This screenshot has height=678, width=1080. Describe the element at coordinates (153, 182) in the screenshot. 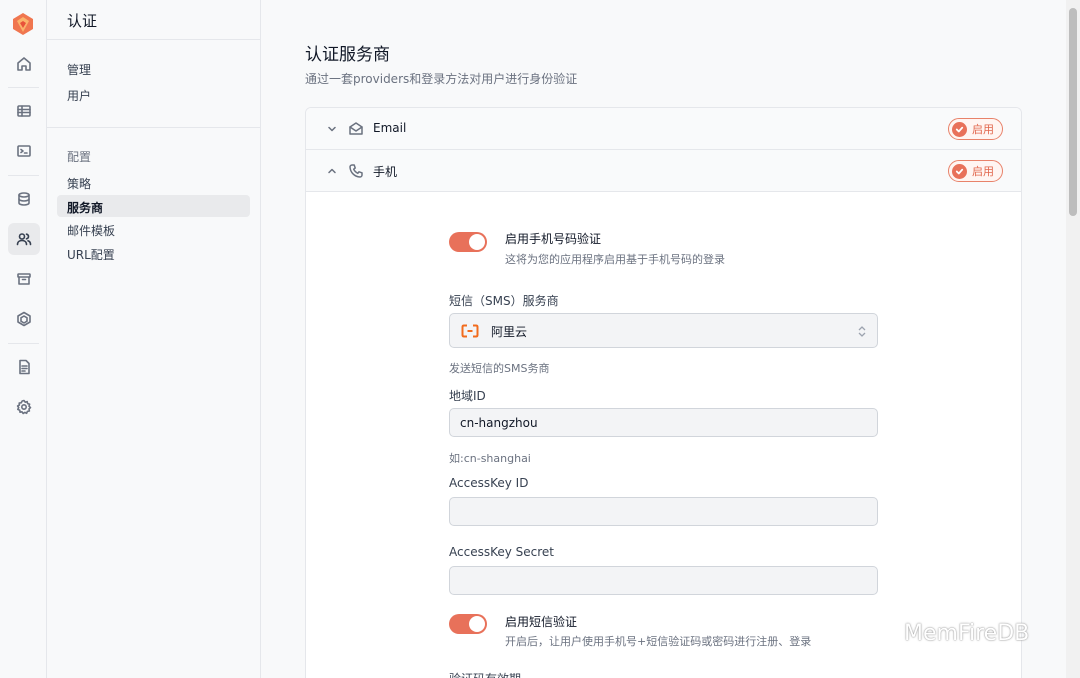

I see `sidebar-item-policies: 策略` at that location.